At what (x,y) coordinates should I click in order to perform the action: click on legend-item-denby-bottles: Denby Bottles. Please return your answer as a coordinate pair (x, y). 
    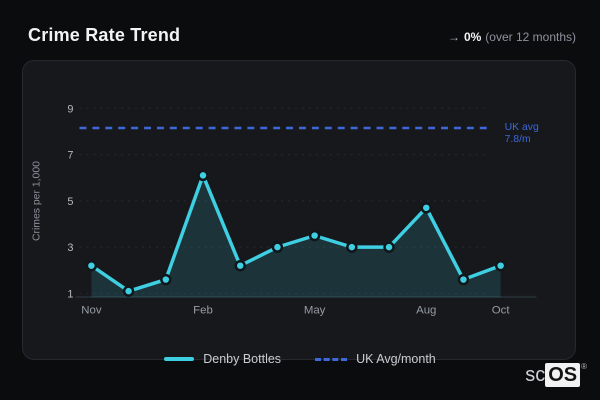
    Looking at the image, I should click on (222, 359).